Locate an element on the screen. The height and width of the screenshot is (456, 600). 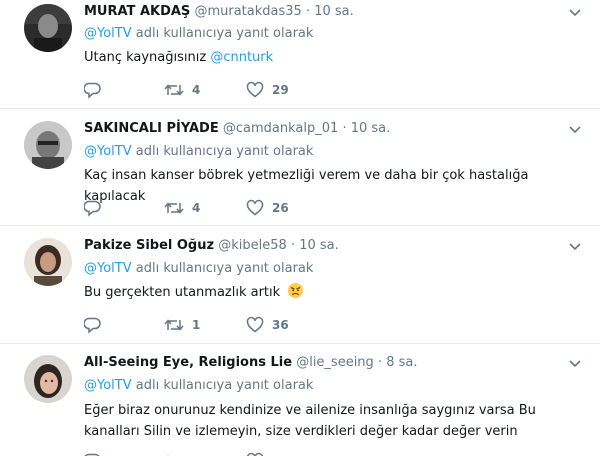
tweet-header: Pakize Sibel Oğuz @kibele58 · 10 sa. is located at coordinates (211, 246).